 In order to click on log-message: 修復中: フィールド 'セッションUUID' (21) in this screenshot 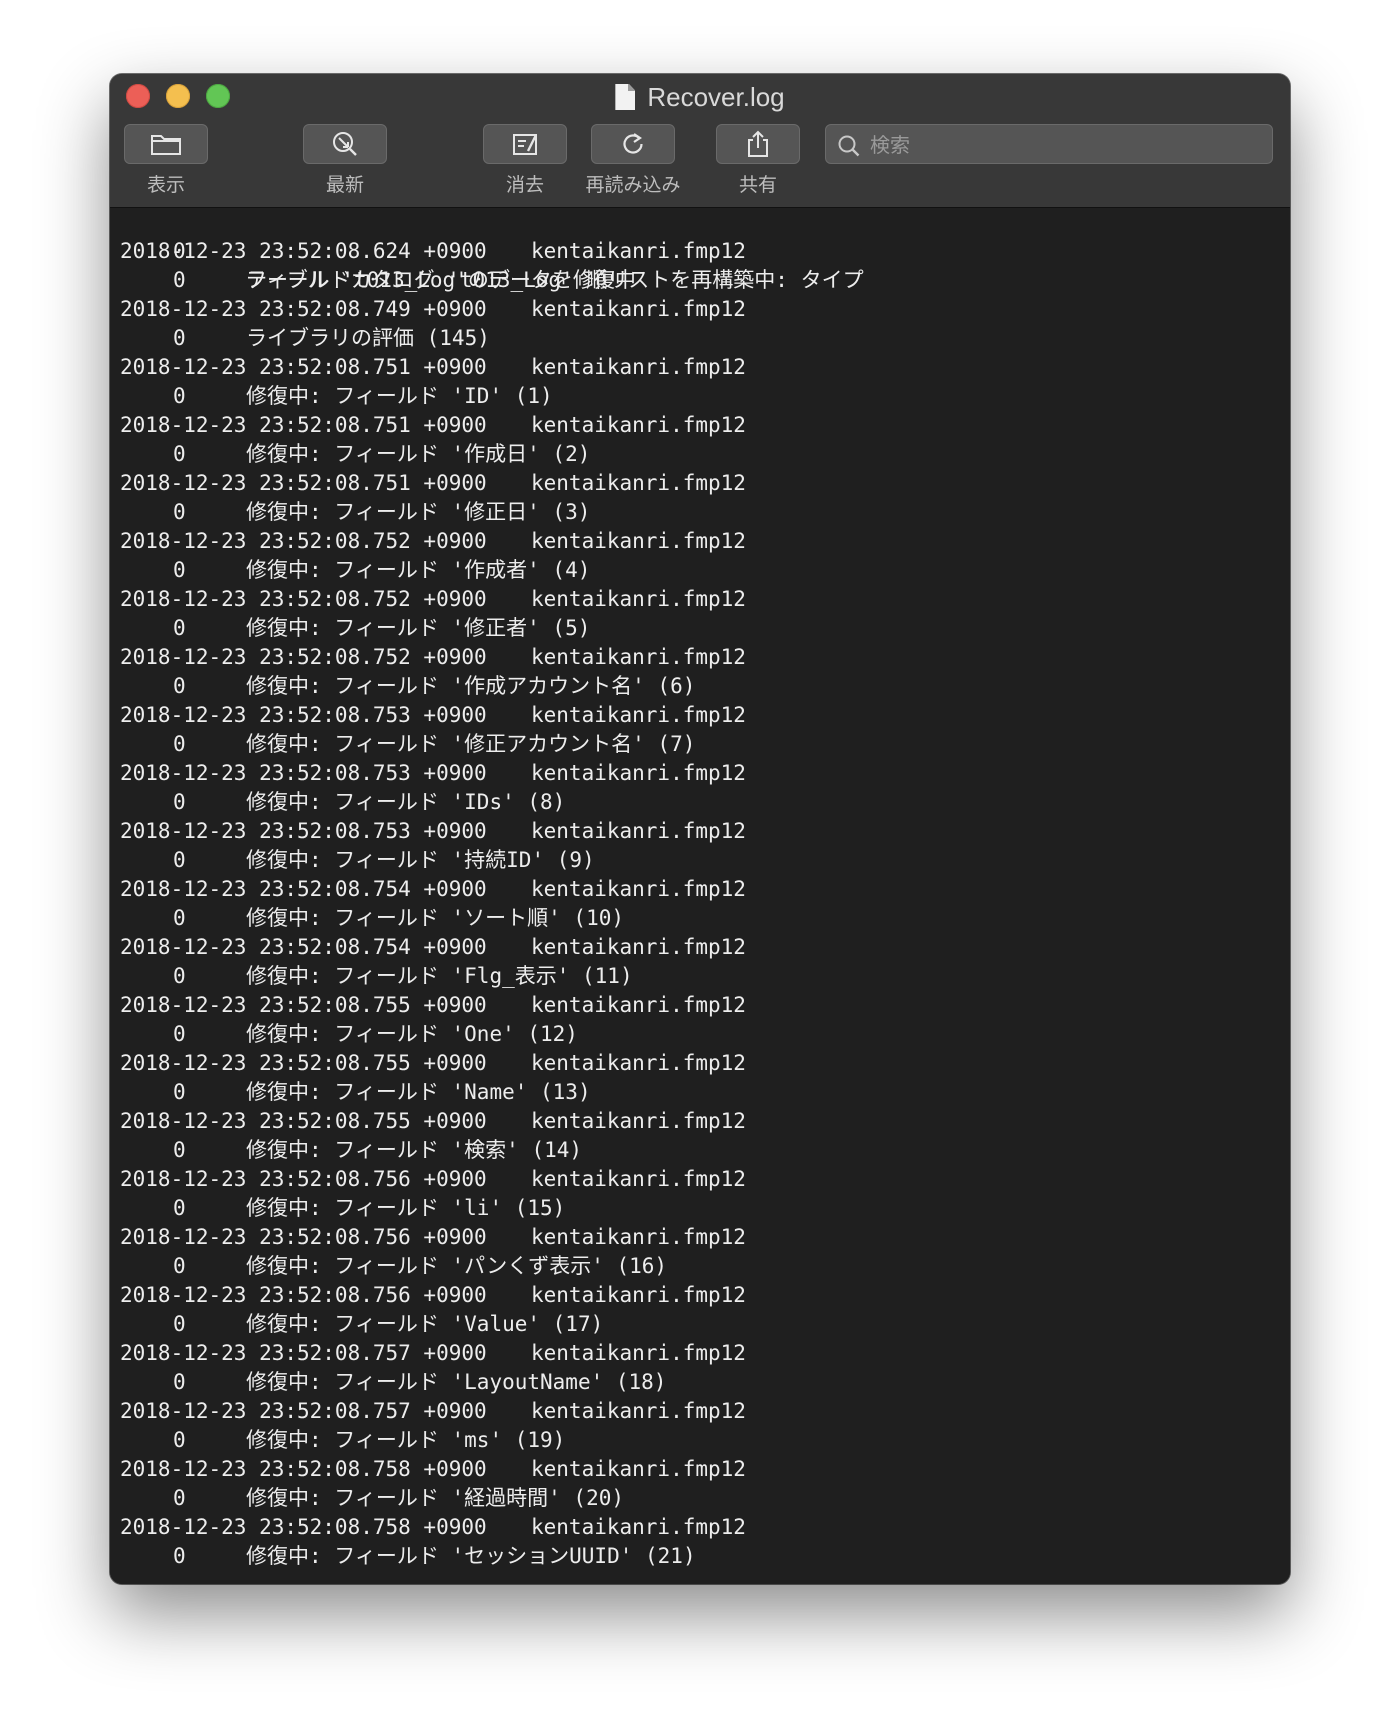, I will do `click(471, 1556)`.